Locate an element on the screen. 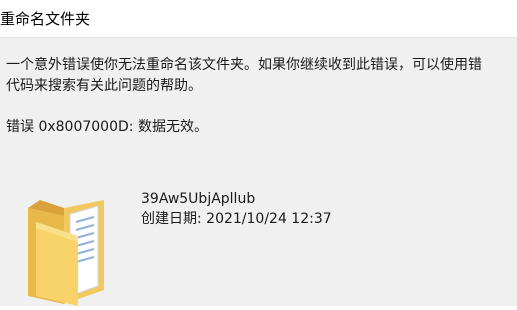 The height and width of the screenshot is (310, 517). folder-icon is located at coordinates (67, 251).